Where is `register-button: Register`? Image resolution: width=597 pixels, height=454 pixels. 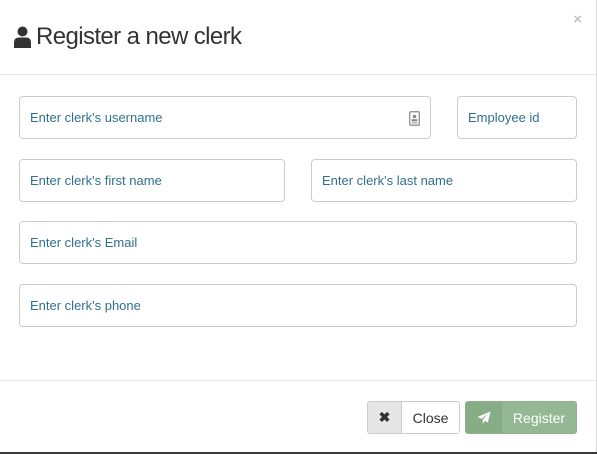
register-button: Register is located at coordinates (521, 417).